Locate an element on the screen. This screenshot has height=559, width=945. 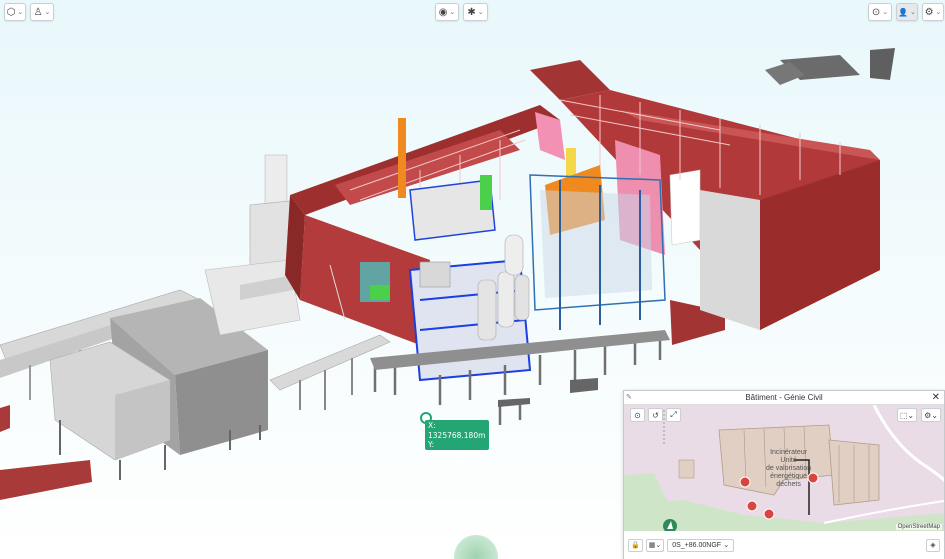
minimap-header: ✎ Bâtiment - Génie Civil ✕ is located at coordinates (784, 398).